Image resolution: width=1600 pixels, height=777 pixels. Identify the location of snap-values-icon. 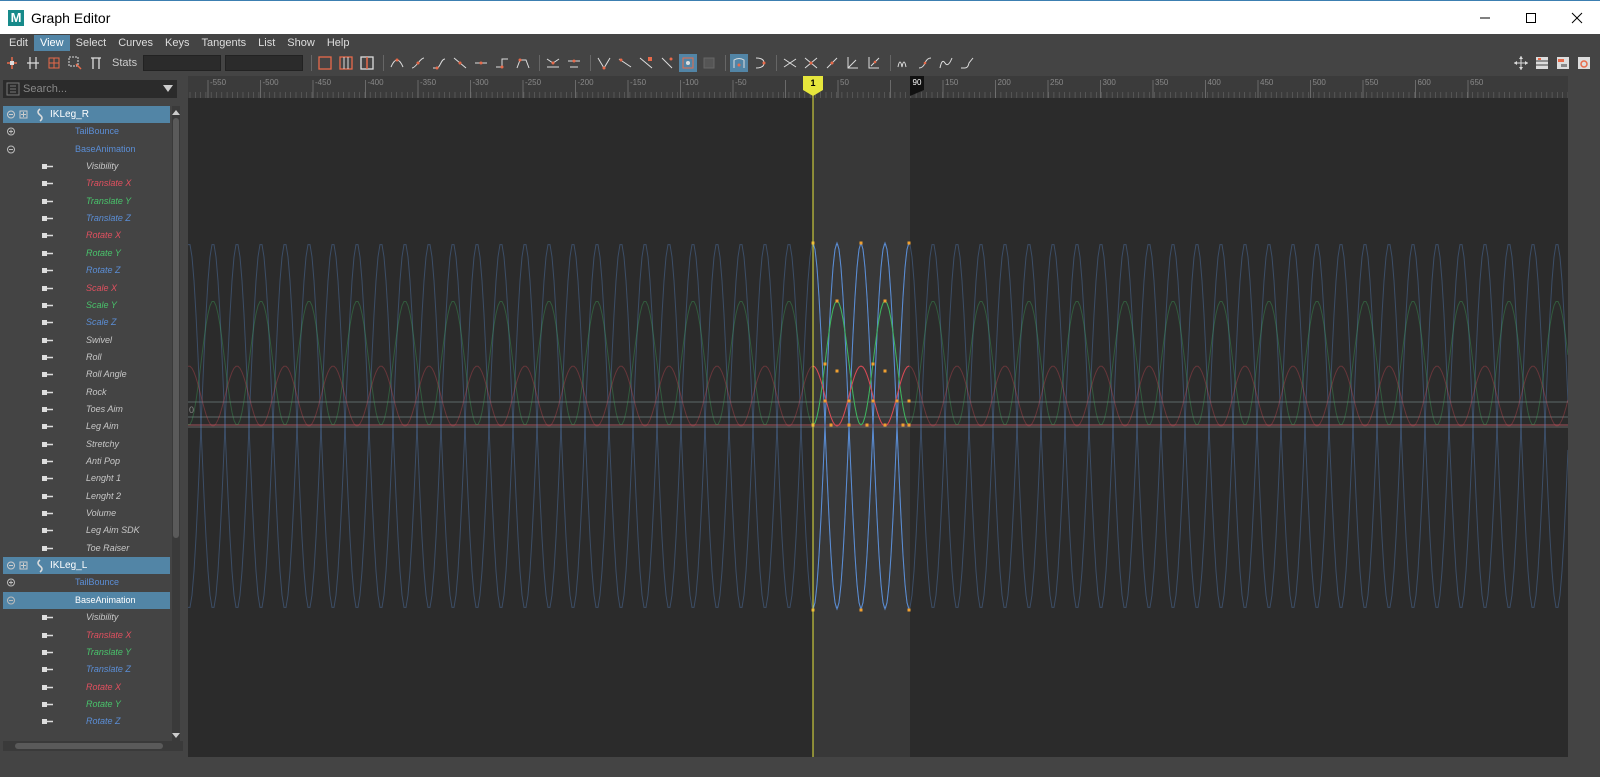
(760, 63).